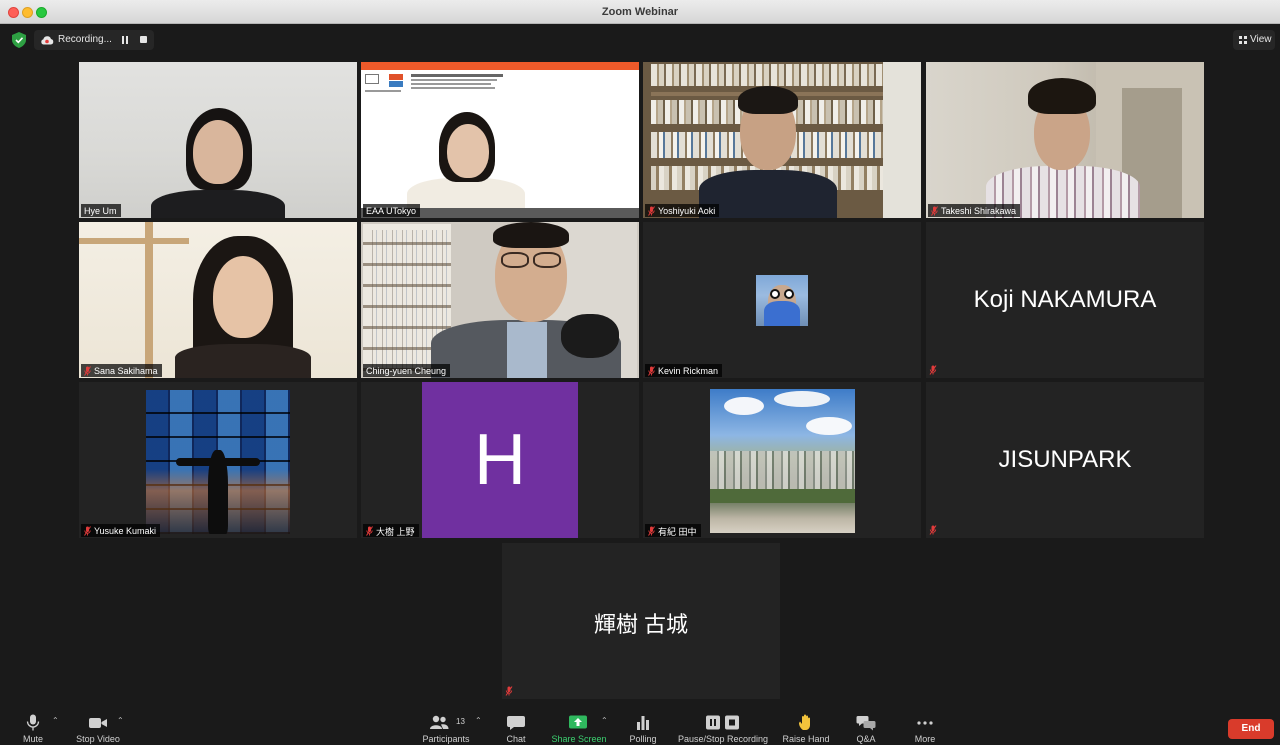  Describe the element at coordinates (722, 722) in the screenshot. I see `pause-stop-recording-icon` at that location.